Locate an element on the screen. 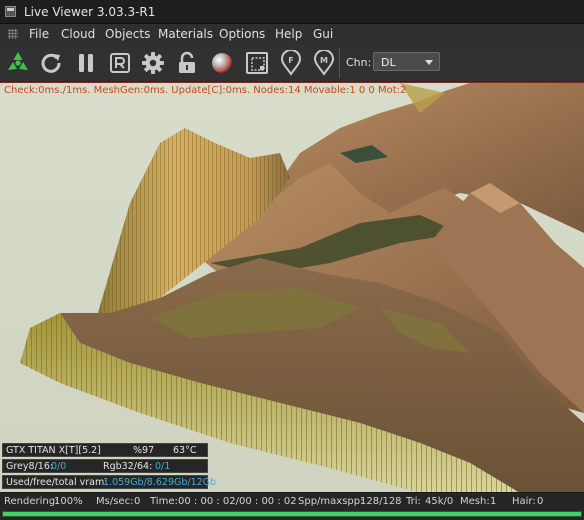  gpu-usage: %97 is located at coordinates (144, 450).